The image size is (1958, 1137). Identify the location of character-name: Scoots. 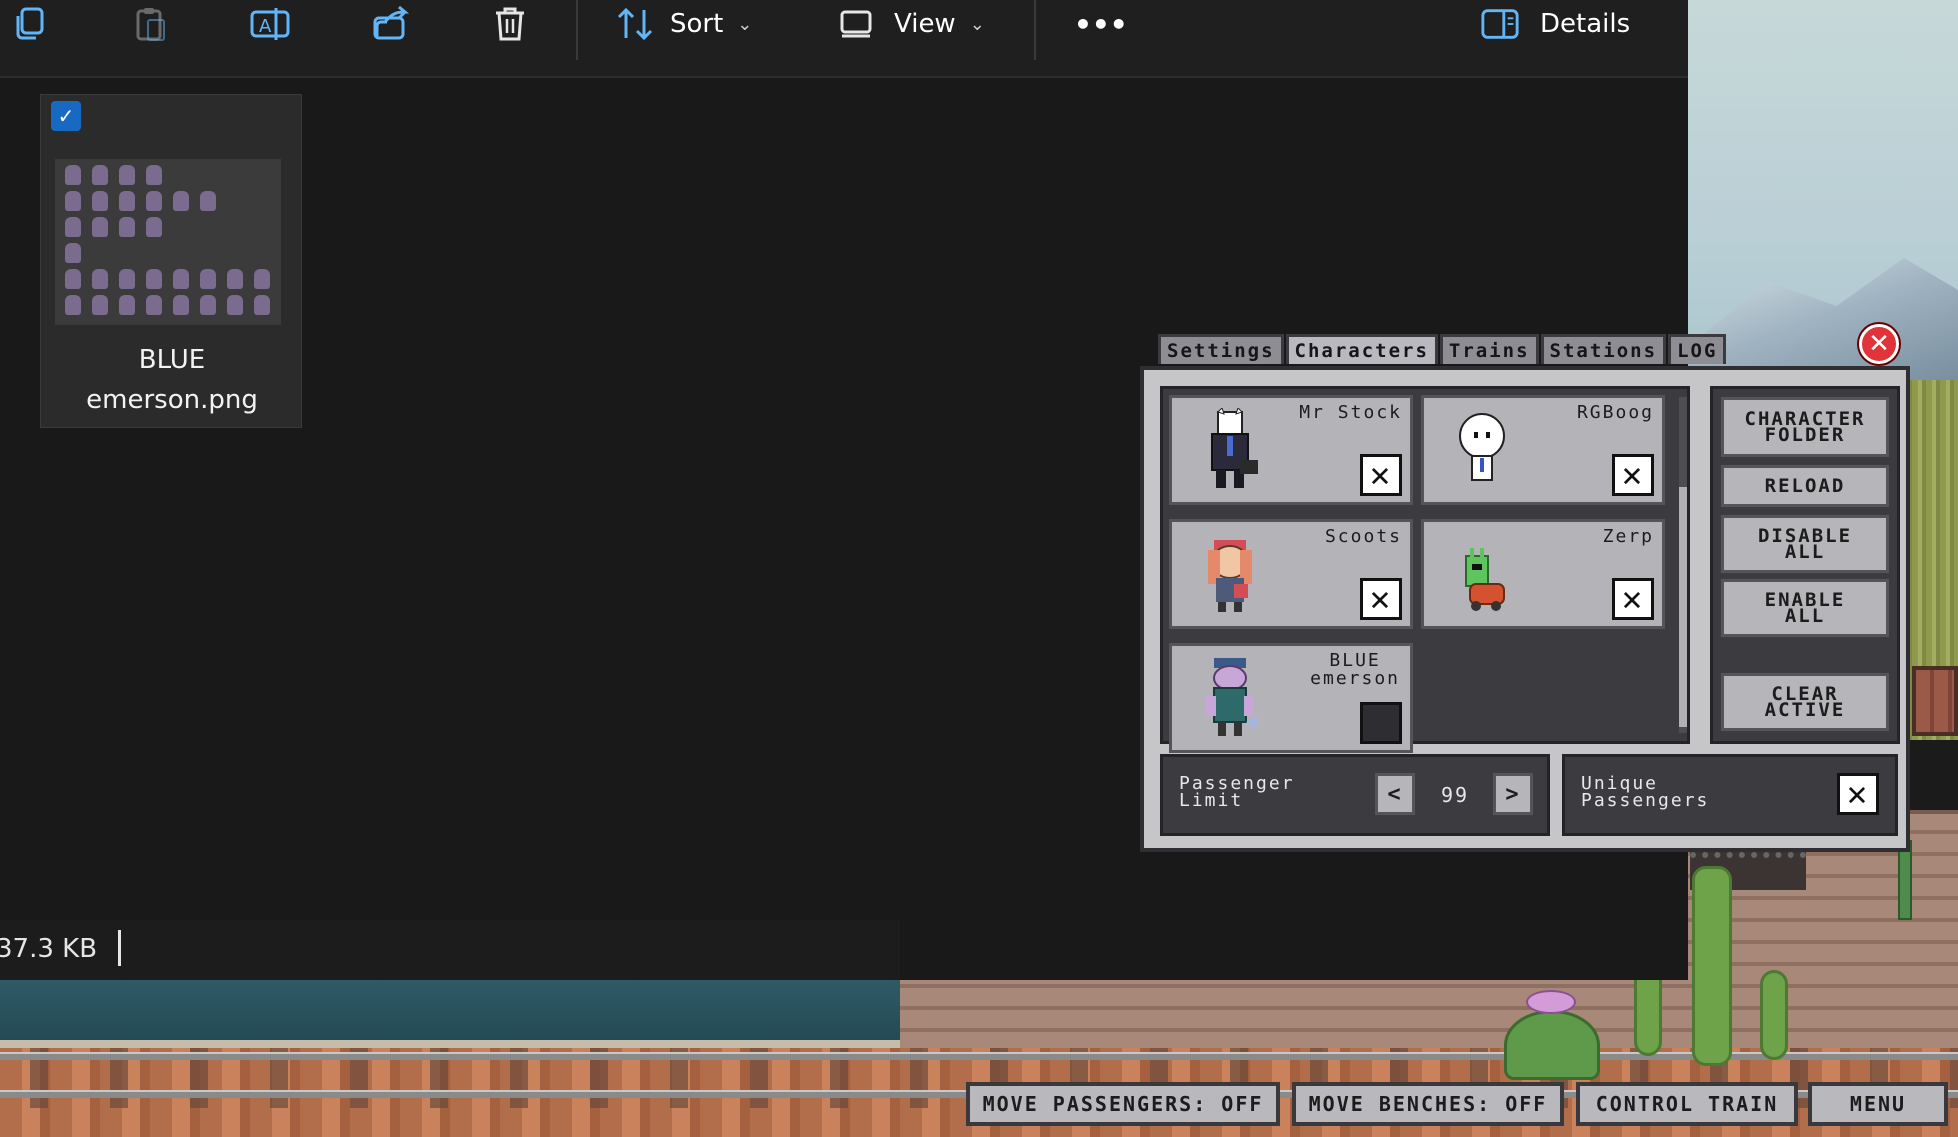
(1363, 536).